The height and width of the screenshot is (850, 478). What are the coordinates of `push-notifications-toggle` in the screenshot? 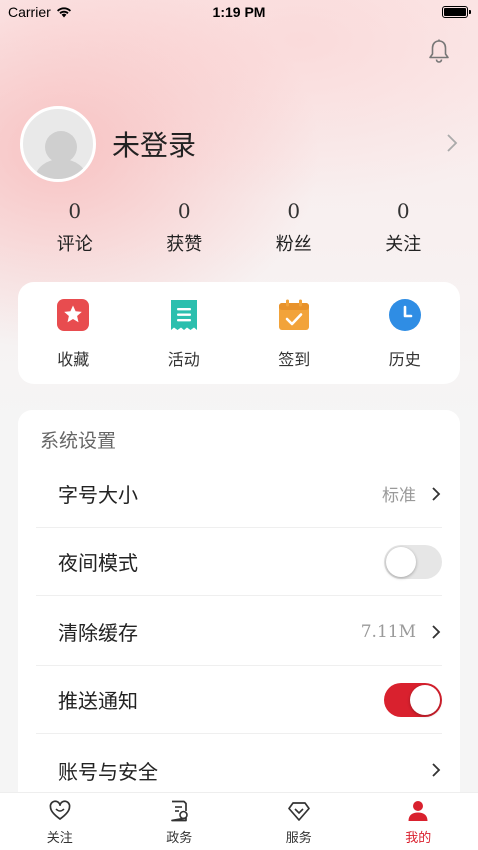 It's located at (413, 699).